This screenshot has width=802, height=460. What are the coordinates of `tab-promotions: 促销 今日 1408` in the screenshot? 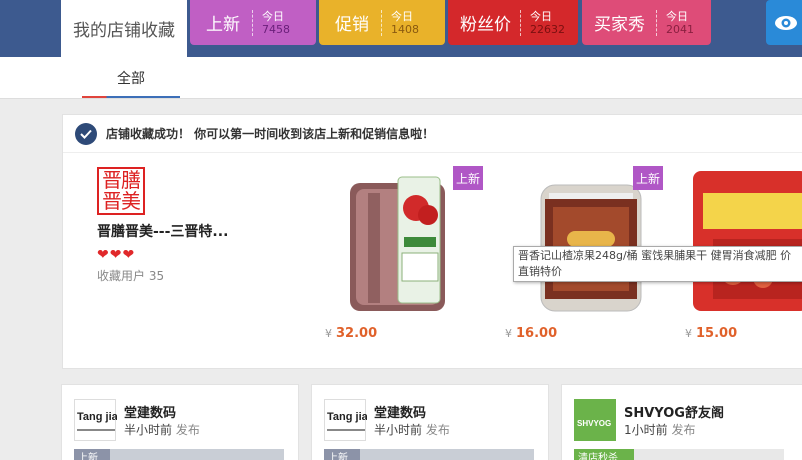 It's located at (382, 22).